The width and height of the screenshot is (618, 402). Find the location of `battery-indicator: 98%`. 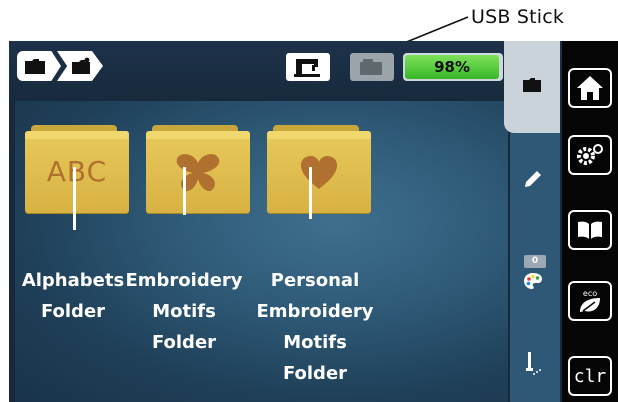

battery-indicator: 98% is located at coordinates (453, 67).